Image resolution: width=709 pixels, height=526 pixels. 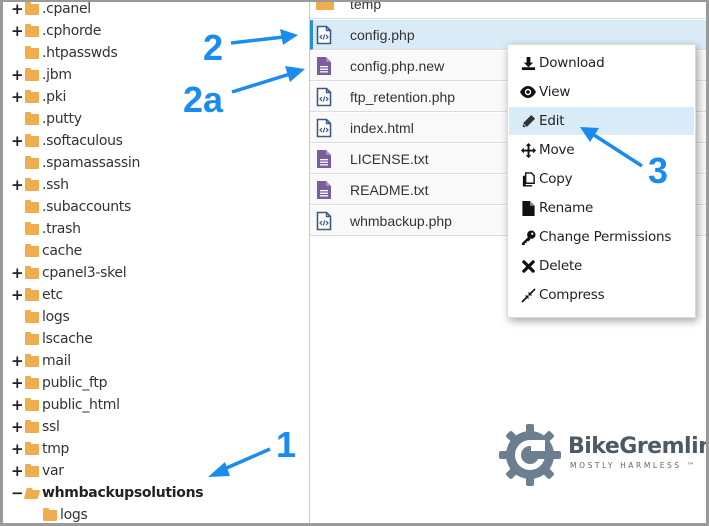 I want to click on annotation-3: 3, so click(x=658, y=170).